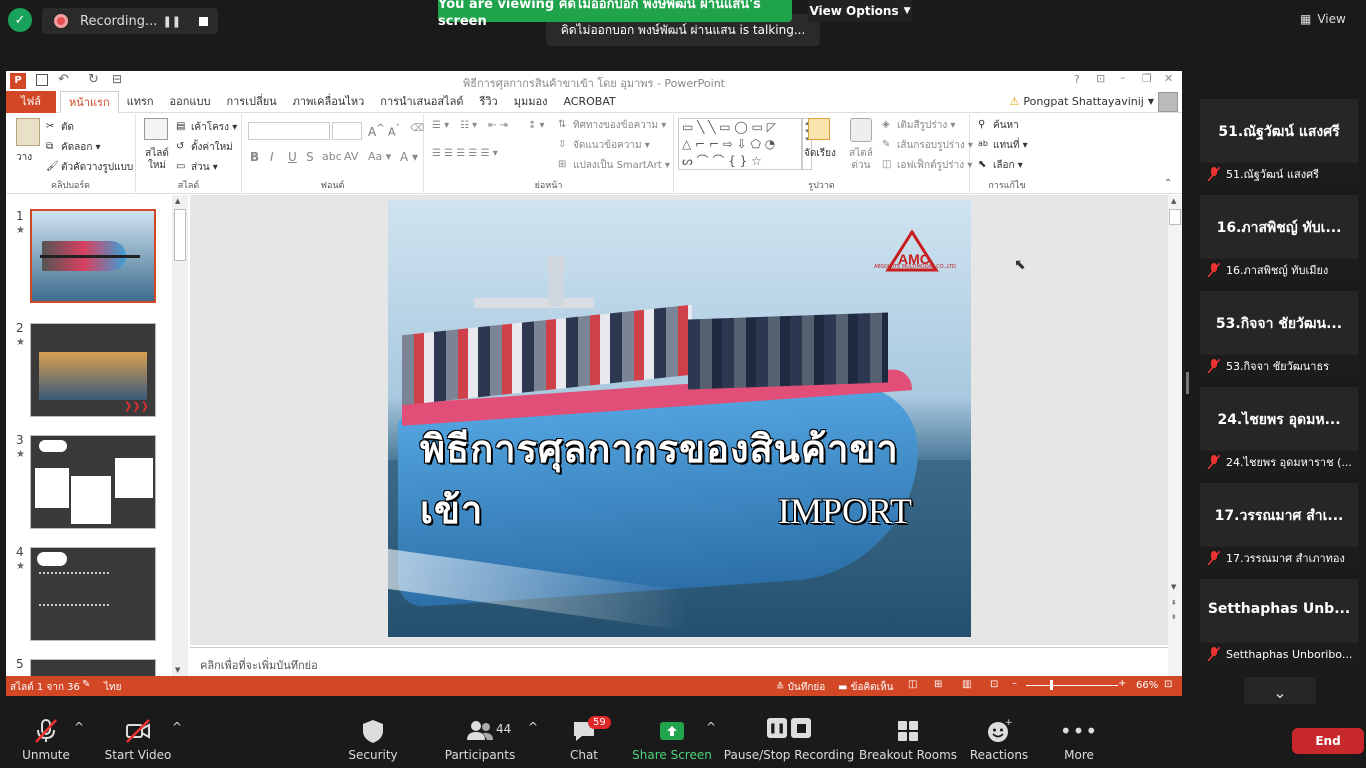 Image resolution: width=1366 pixels, height=768 pixels. What do you see at coordinates (254, 157) in the screenshot?
I see `bold-icon: B` at bounding box center [254, 157].